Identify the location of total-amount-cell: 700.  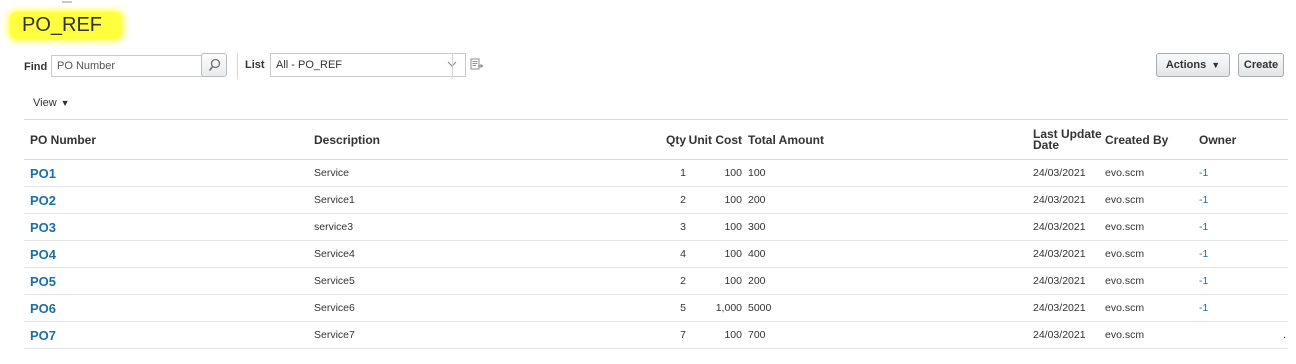
(887, 335).